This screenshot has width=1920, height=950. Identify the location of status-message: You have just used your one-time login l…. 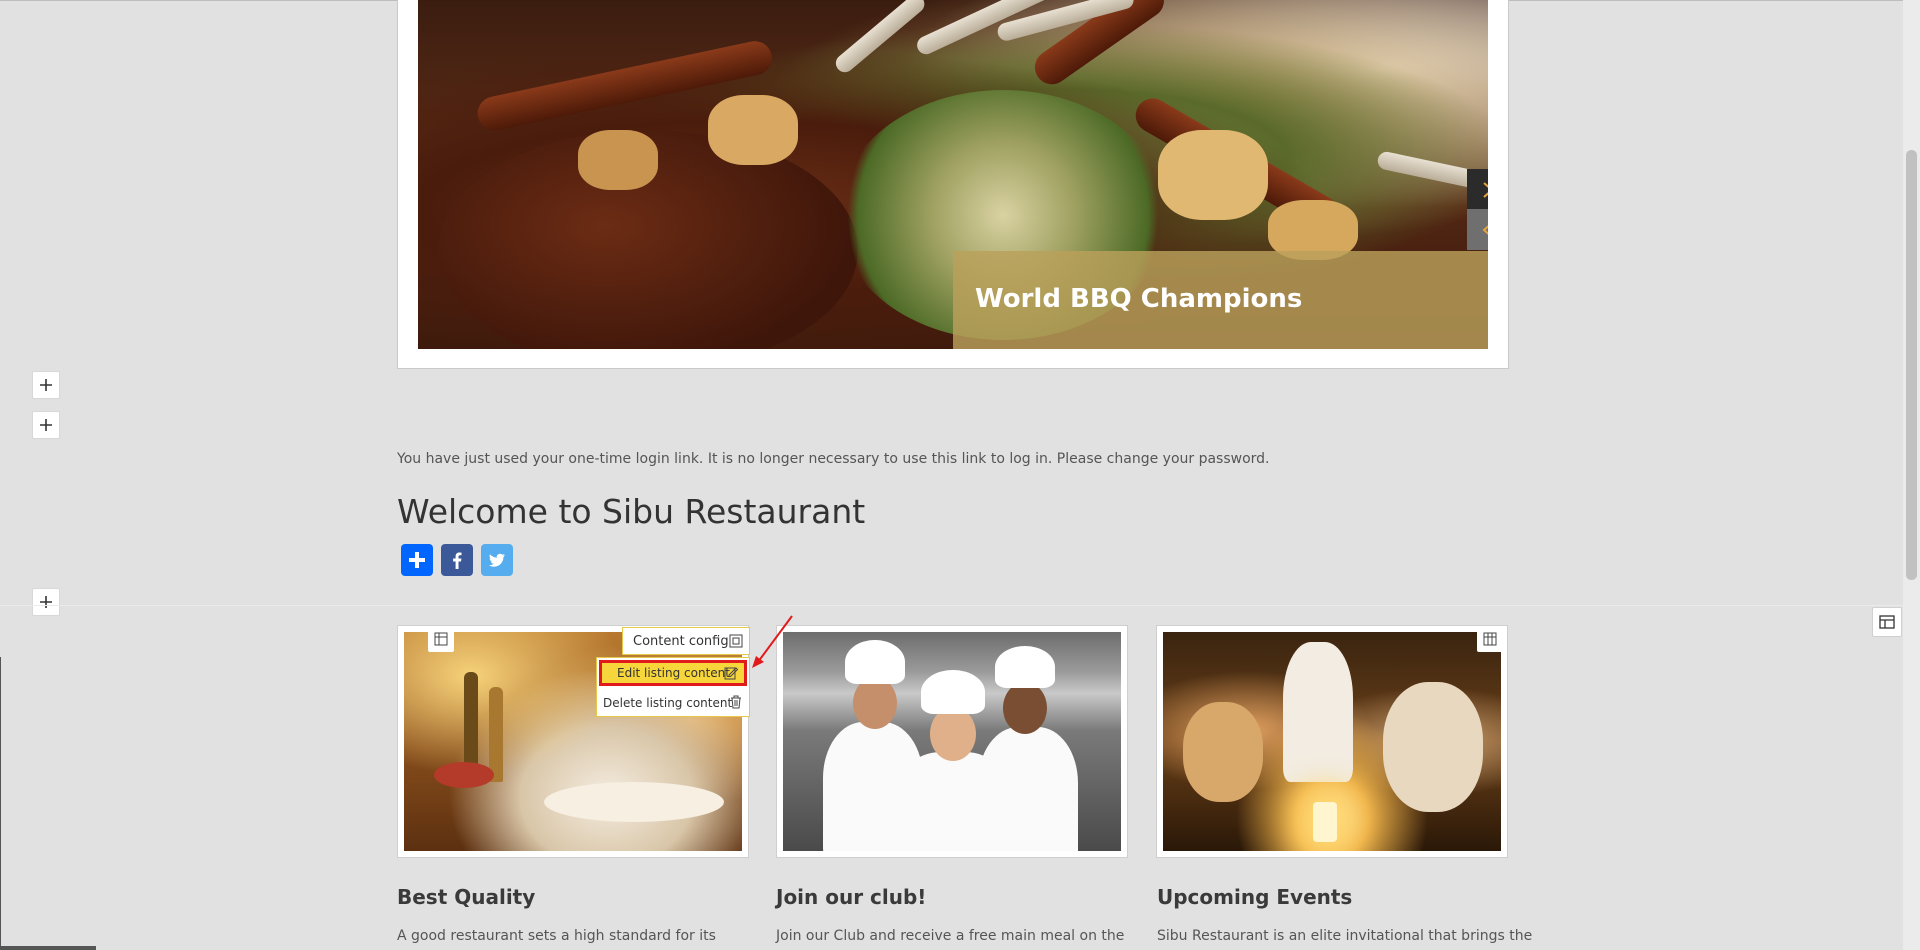
(833, 459).